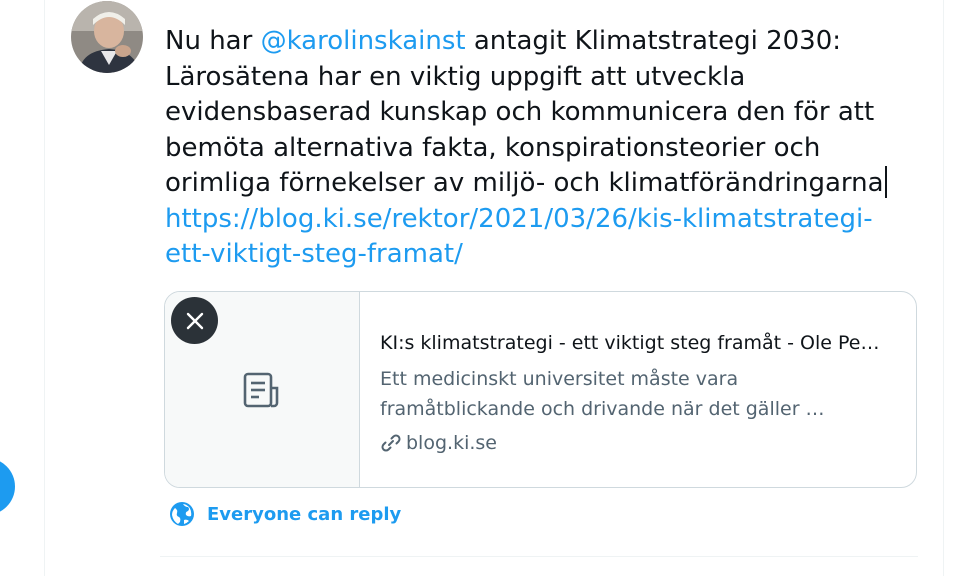 This screenshot has height=576, width=971. What do you see at coordinates (363, 41) in the screenshot?
I see `mention-link: @karolinskainst` at bounding box center [363, 41].